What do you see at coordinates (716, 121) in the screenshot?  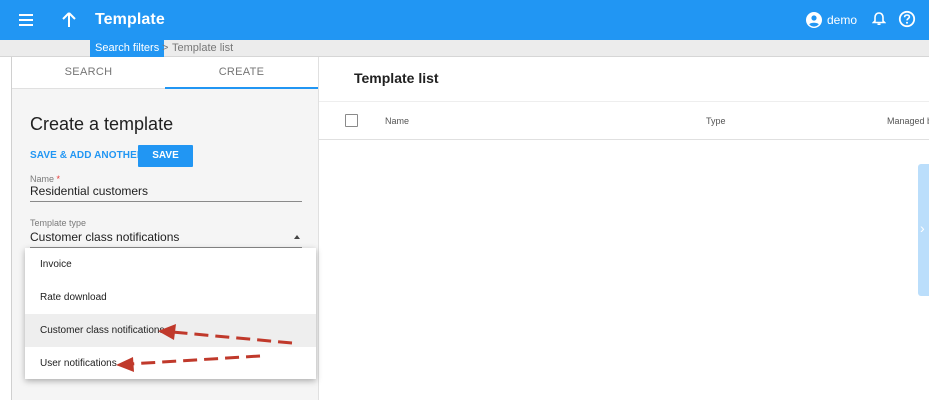 I see `column-type: Type` at bounding box center [716, 121].